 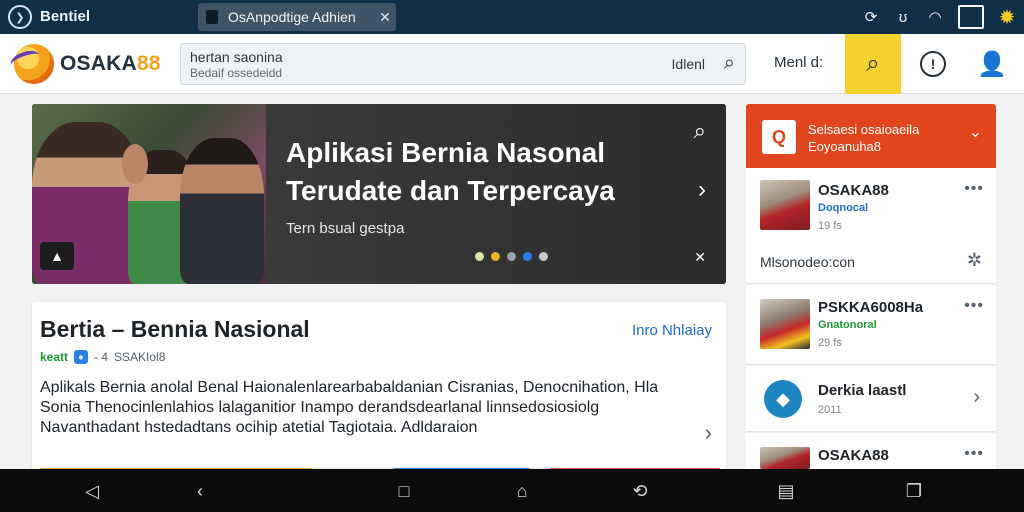 I want to click on logo-mark-icon, so click(x=34, y=64).